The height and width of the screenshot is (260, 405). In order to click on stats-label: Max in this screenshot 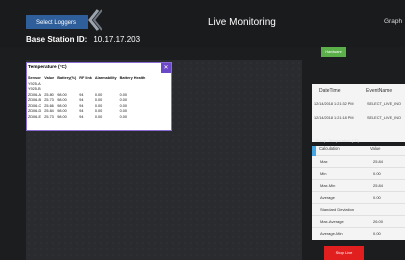, I will do `click(324, 161)`.